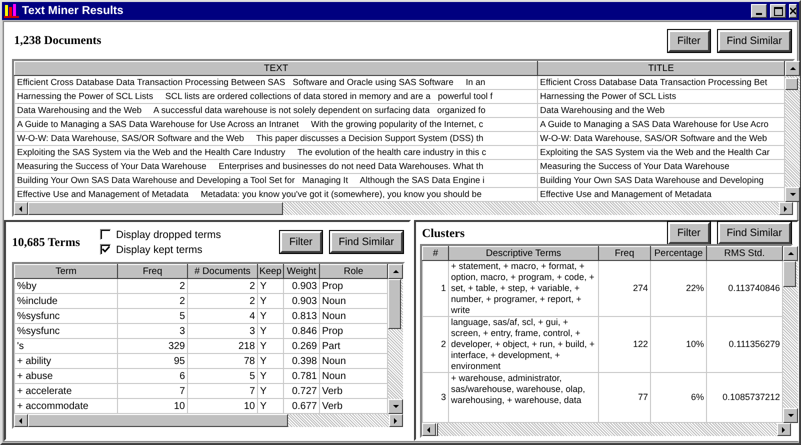 This screenshot has width=801, height=445. I want to click on column-header: Descriptive Terms, so click(523, 253).